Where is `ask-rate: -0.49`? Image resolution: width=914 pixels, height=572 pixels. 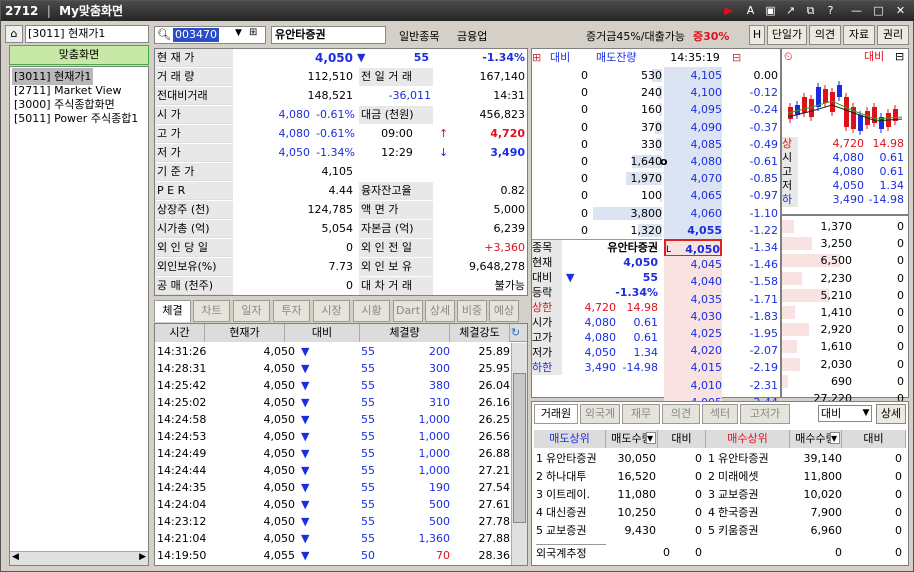 ask-rate: -0.49 is located at coordinates (763, 144).